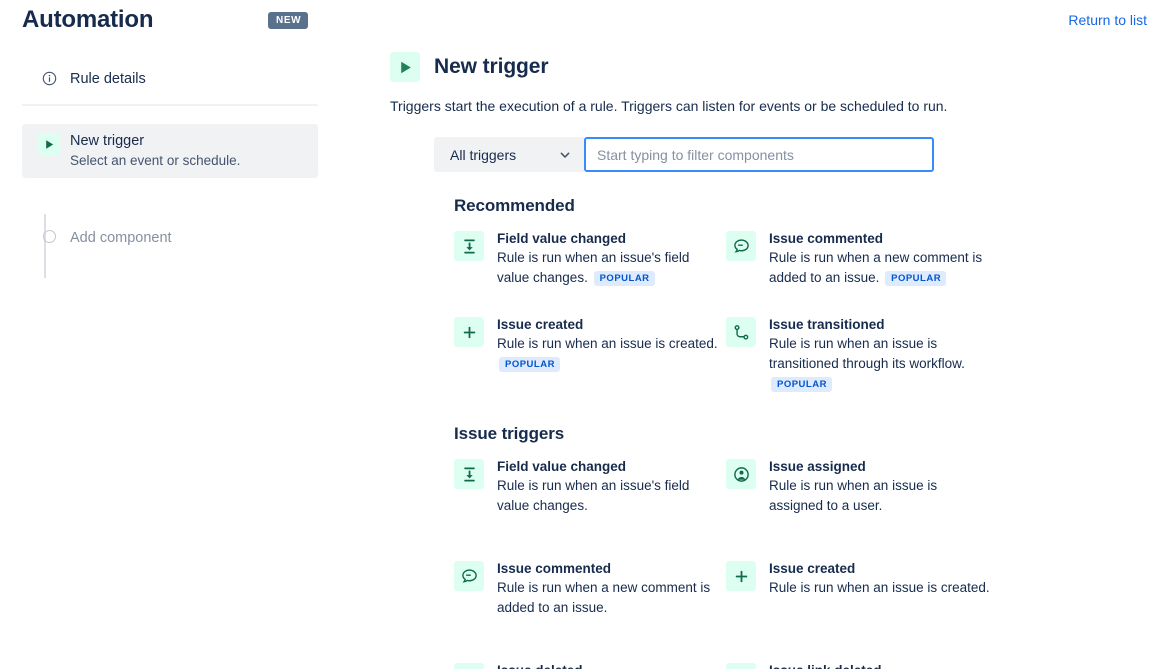 This screenshot has width=1161, height=669. Describe the element at coordinates (514, 205) in the screenshot. I see `section-title: Recommended` at that location.